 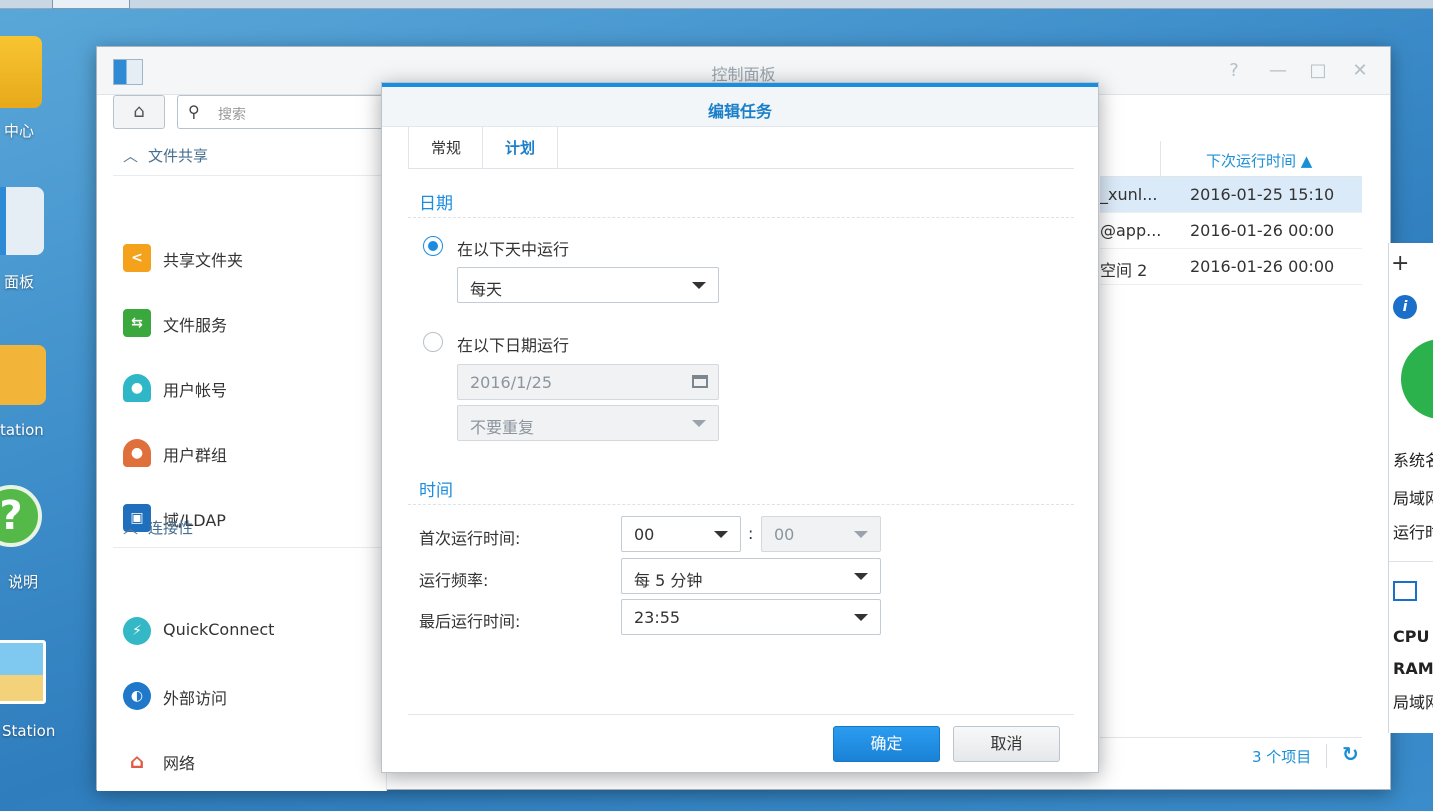 I want to click on repeat-select: 不要重复, so click(x=588, y=423).